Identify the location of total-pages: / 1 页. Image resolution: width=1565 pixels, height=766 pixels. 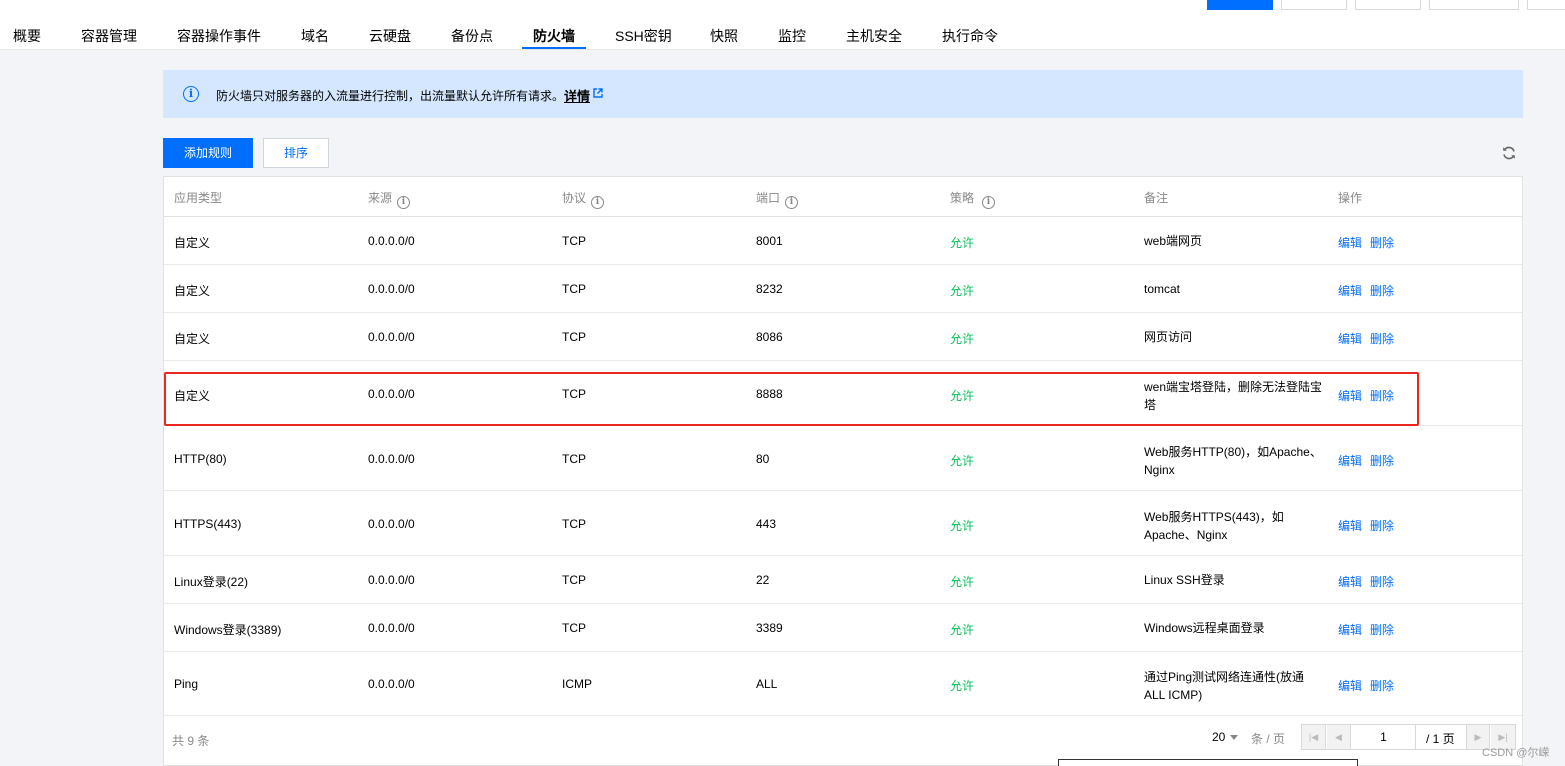
(1440, 739).